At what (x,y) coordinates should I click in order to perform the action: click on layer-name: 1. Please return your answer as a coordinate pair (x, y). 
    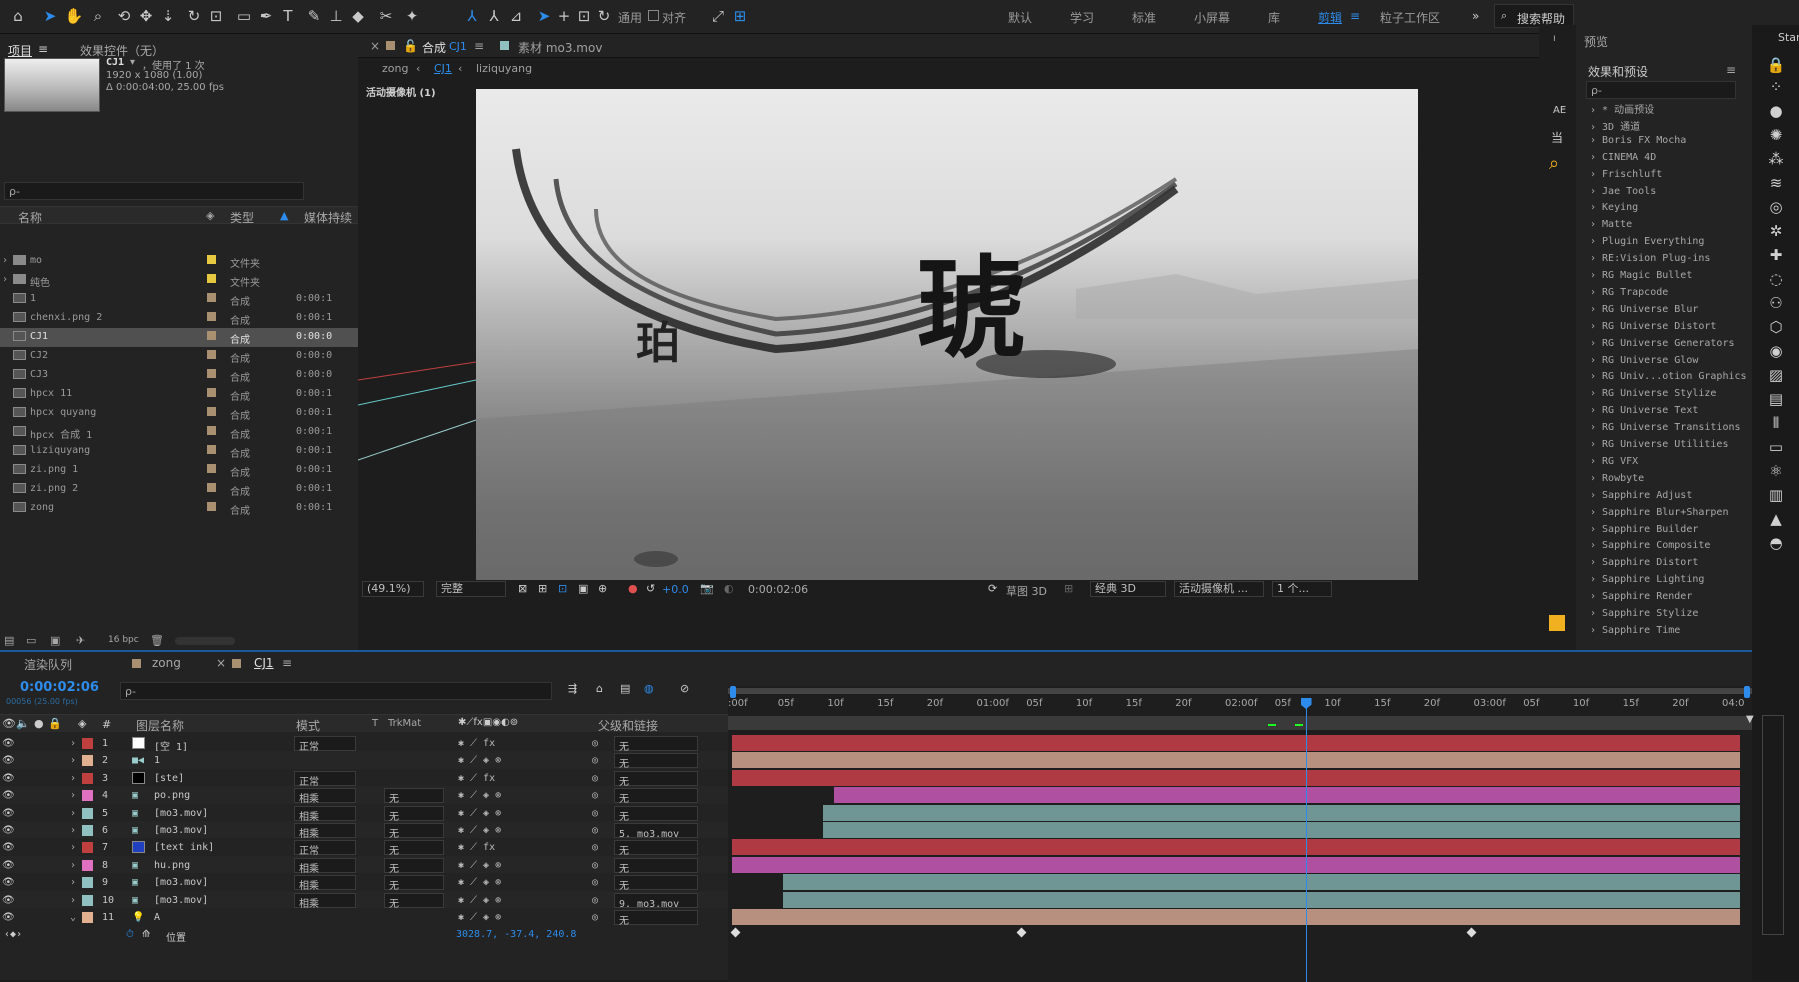
    Looking at the image, I should click on (157, 760).